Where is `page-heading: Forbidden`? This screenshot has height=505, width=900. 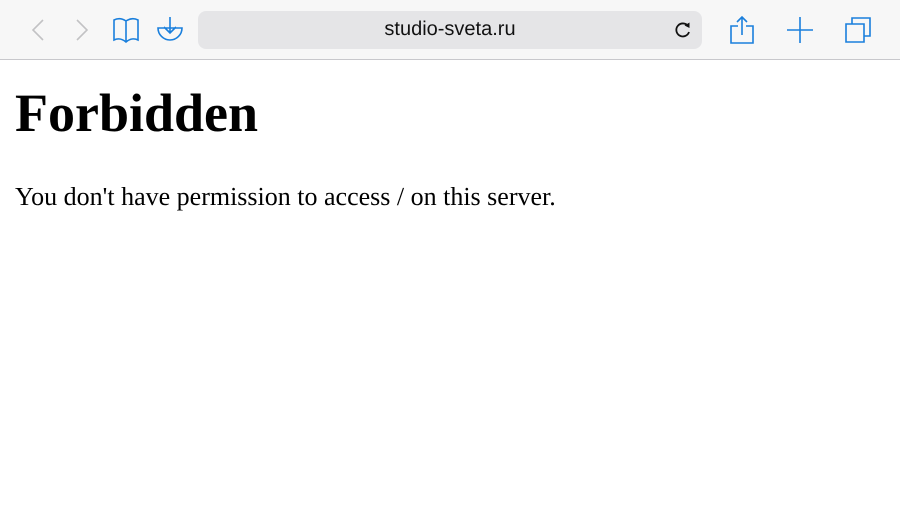 page-heading: Forbidden is located at coordinates (136, 113).